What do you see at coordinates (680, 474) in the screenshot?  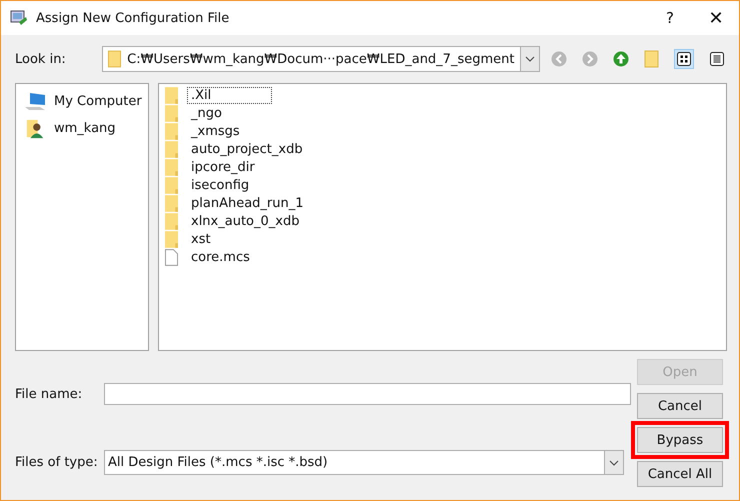 I see `dialog-button: Cancel All` at bounding box center [680, 474].